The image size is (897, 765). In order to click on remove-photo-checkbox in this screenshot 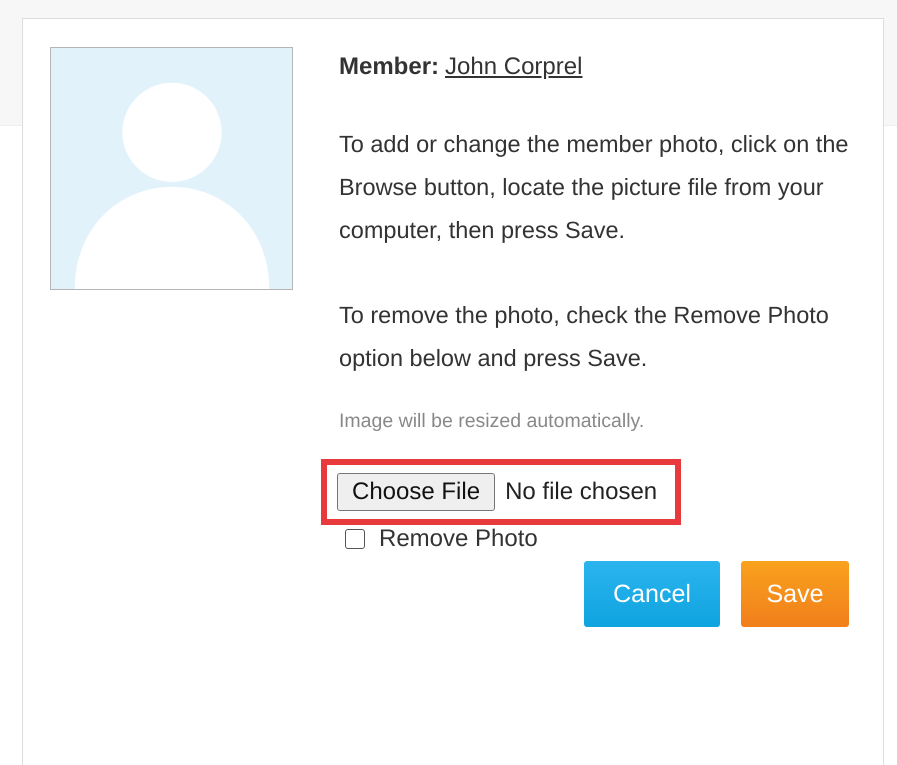, I will do `click(355, 539)`.